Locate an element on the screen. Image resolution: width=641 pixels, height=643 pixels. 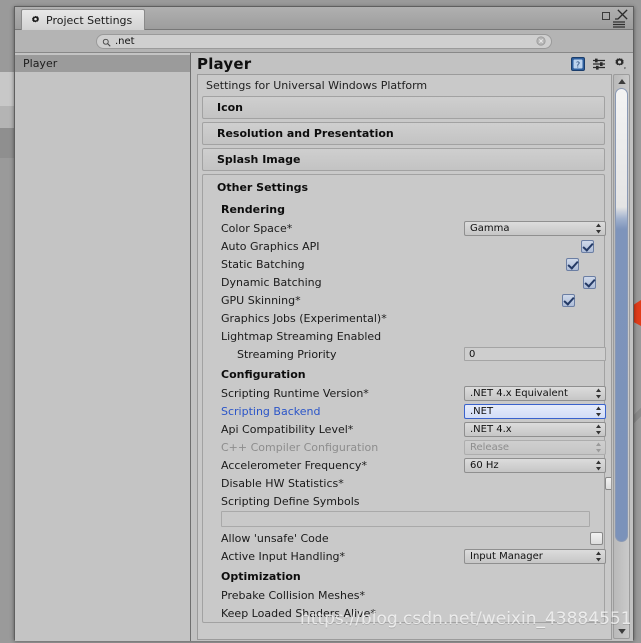
checkbox-allow-unsafe-code is located at coordinates (596, 538).